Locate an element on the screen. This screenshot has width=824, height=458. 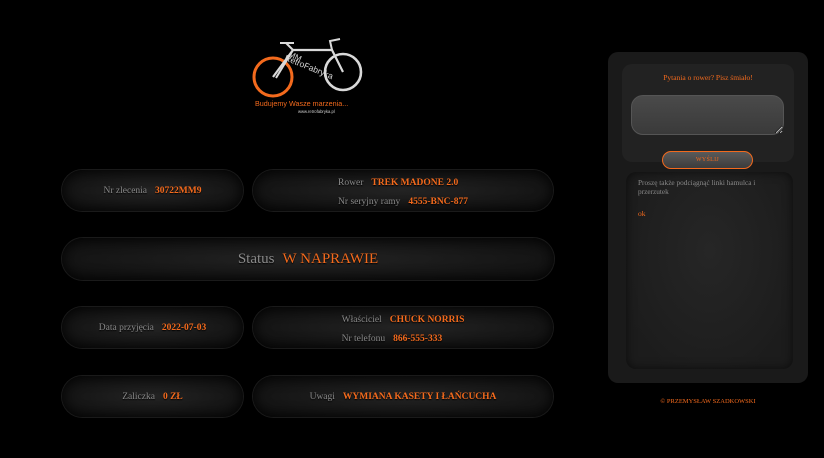
notes-panel: Uwagi WYMIANA KASETY I ŁAŃCUCHA is located at coordinates (403, 396).